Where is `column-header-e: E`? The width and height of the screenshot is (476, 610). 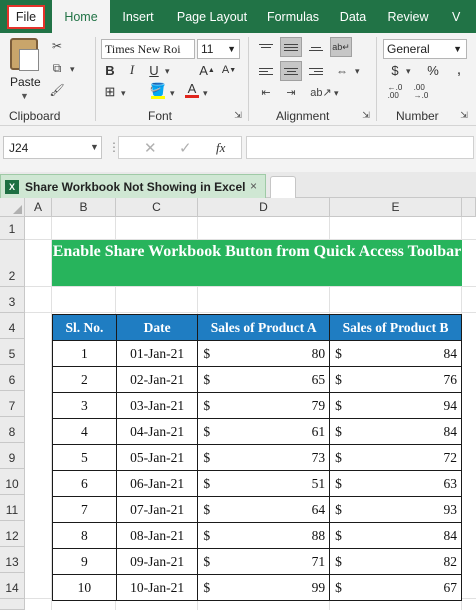
column-header-e: E is located at coordinates (396, 207).